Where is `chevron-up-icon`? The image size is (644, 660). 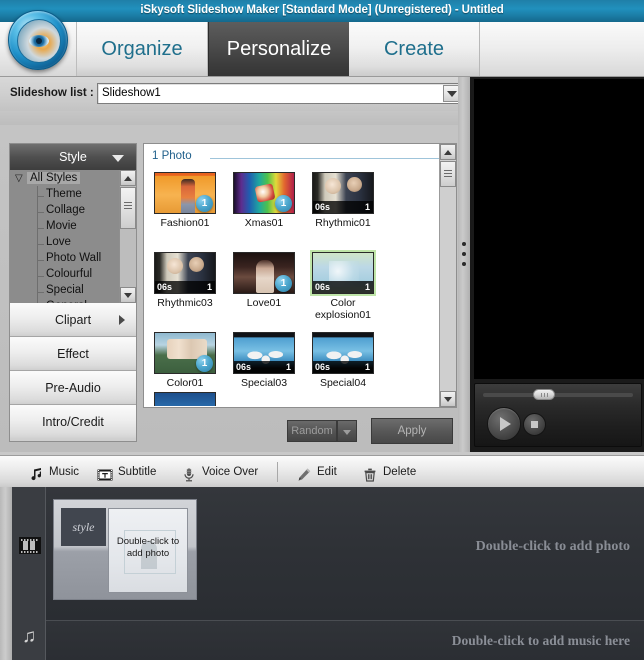
chevron-up-icon is located at coordinates (448, 152).